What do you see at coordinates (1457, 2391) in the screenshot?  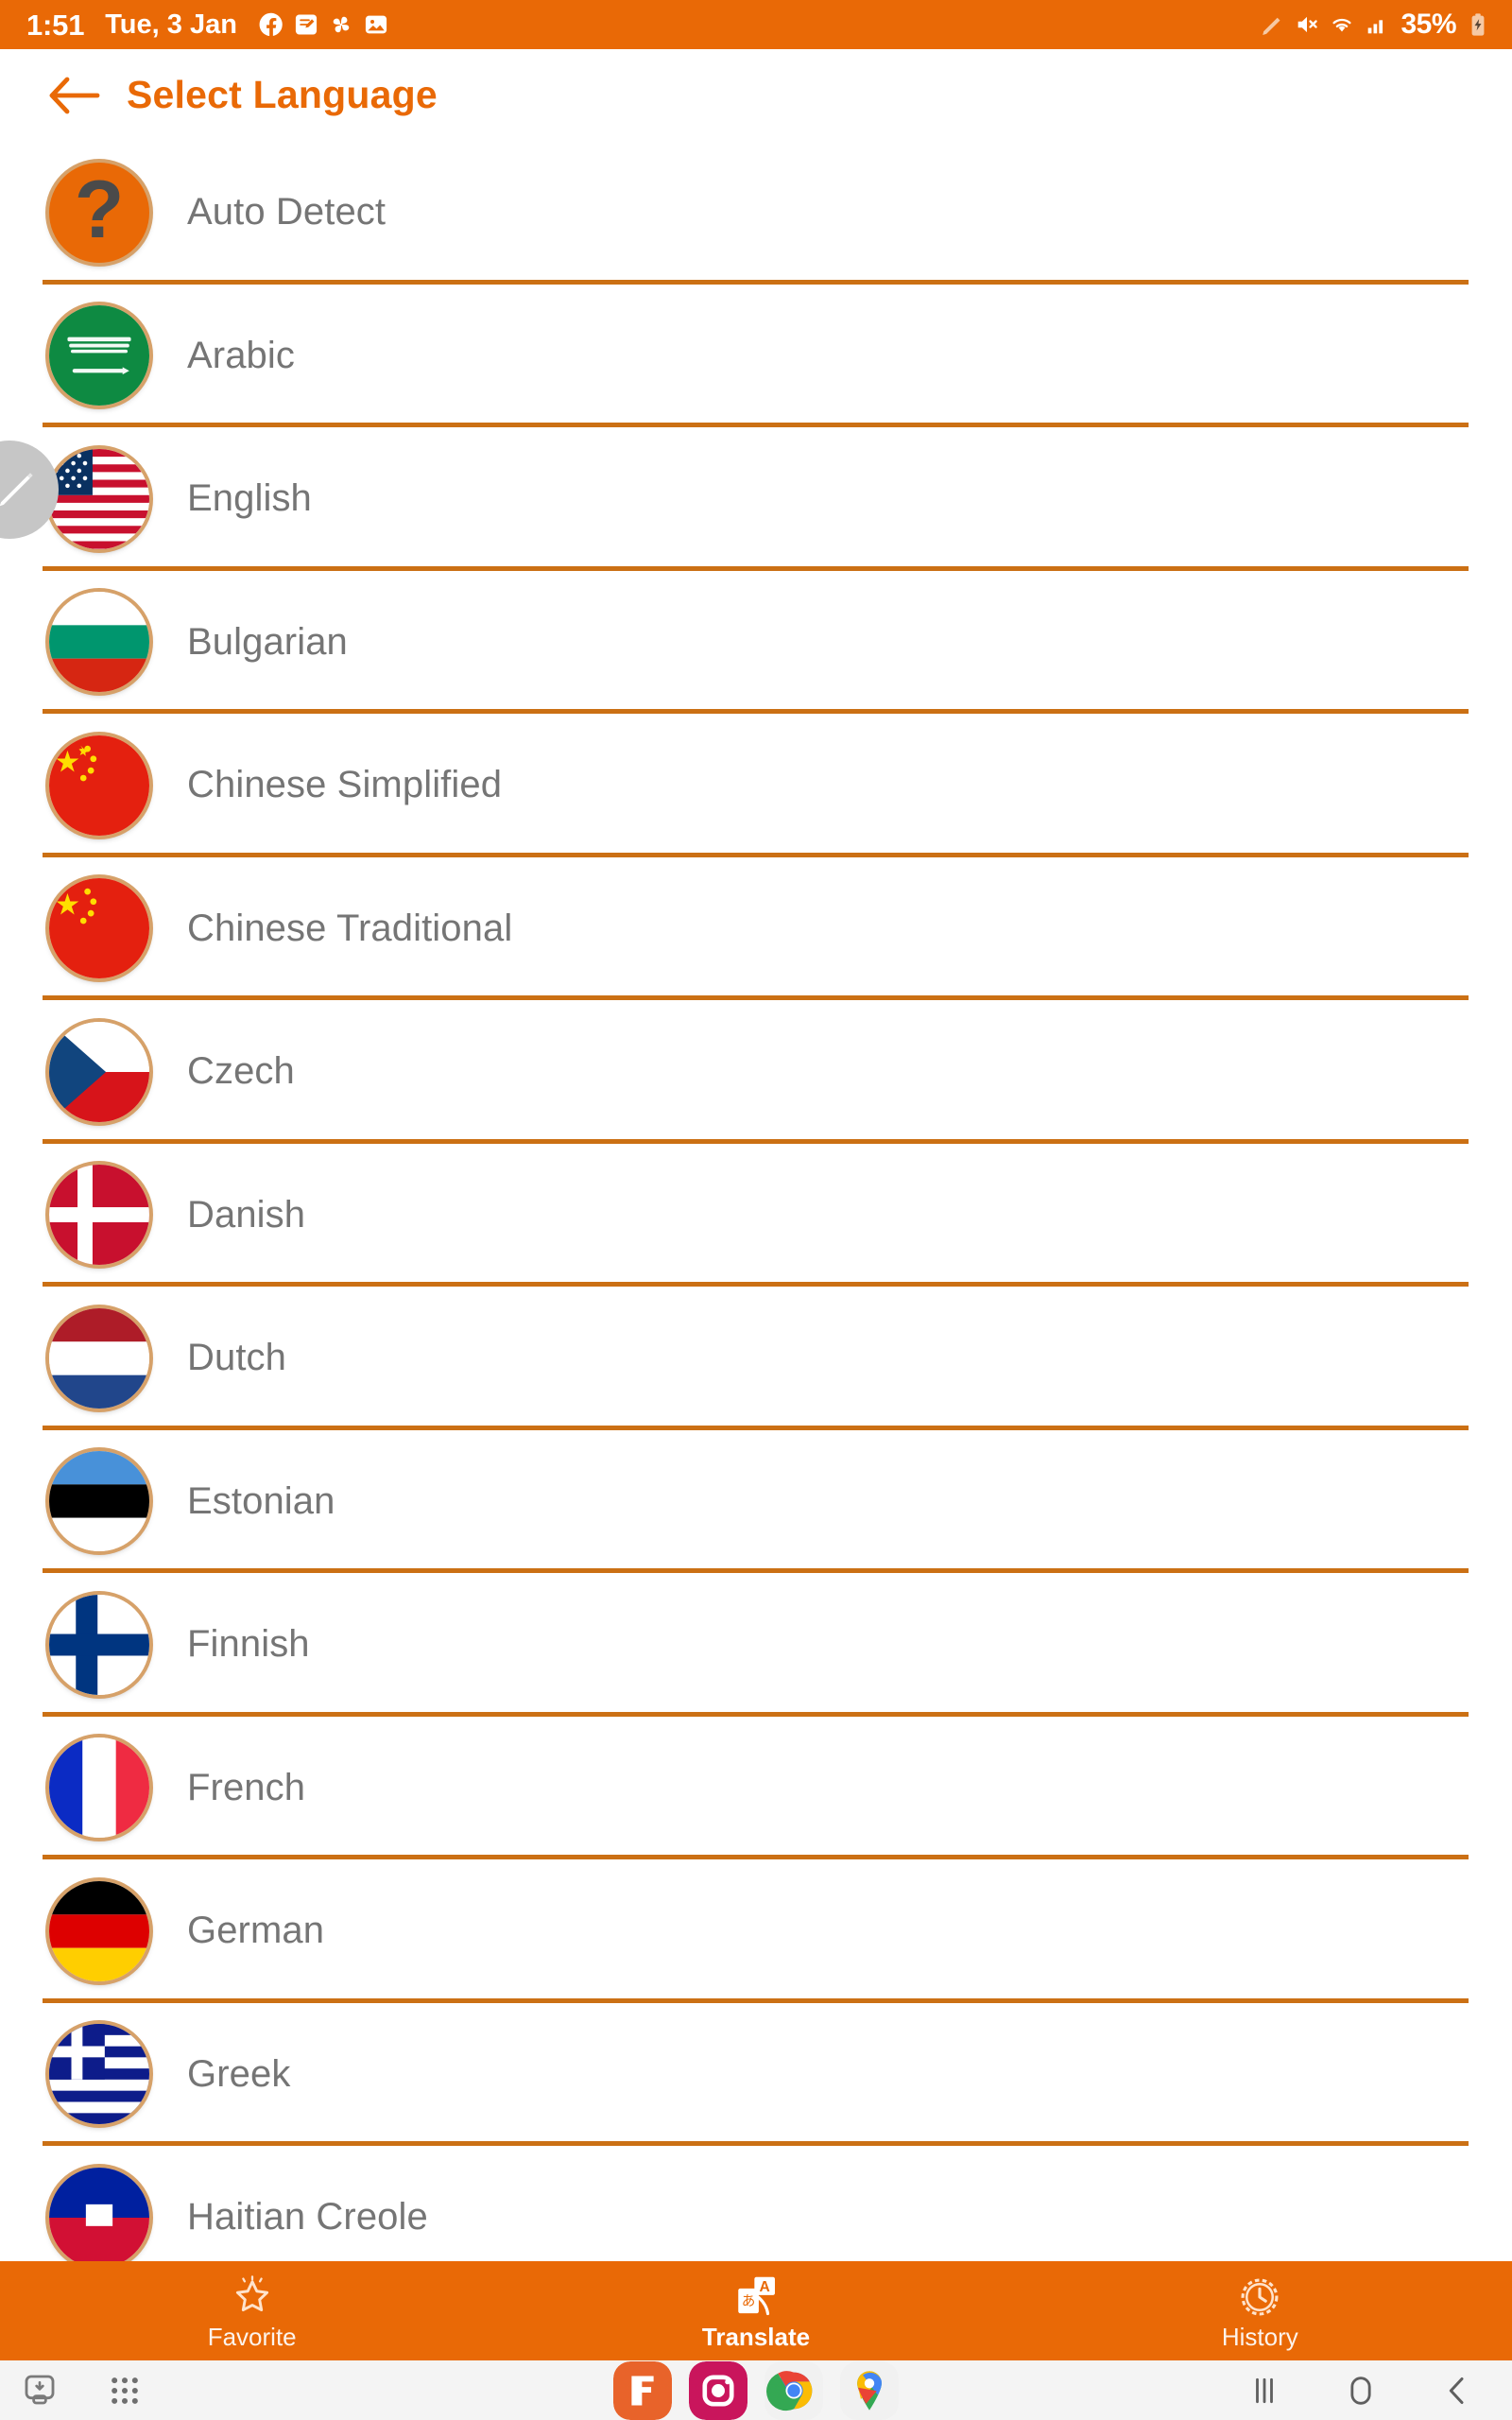 I see `back-icon` at bounding box center [1457, 2391].